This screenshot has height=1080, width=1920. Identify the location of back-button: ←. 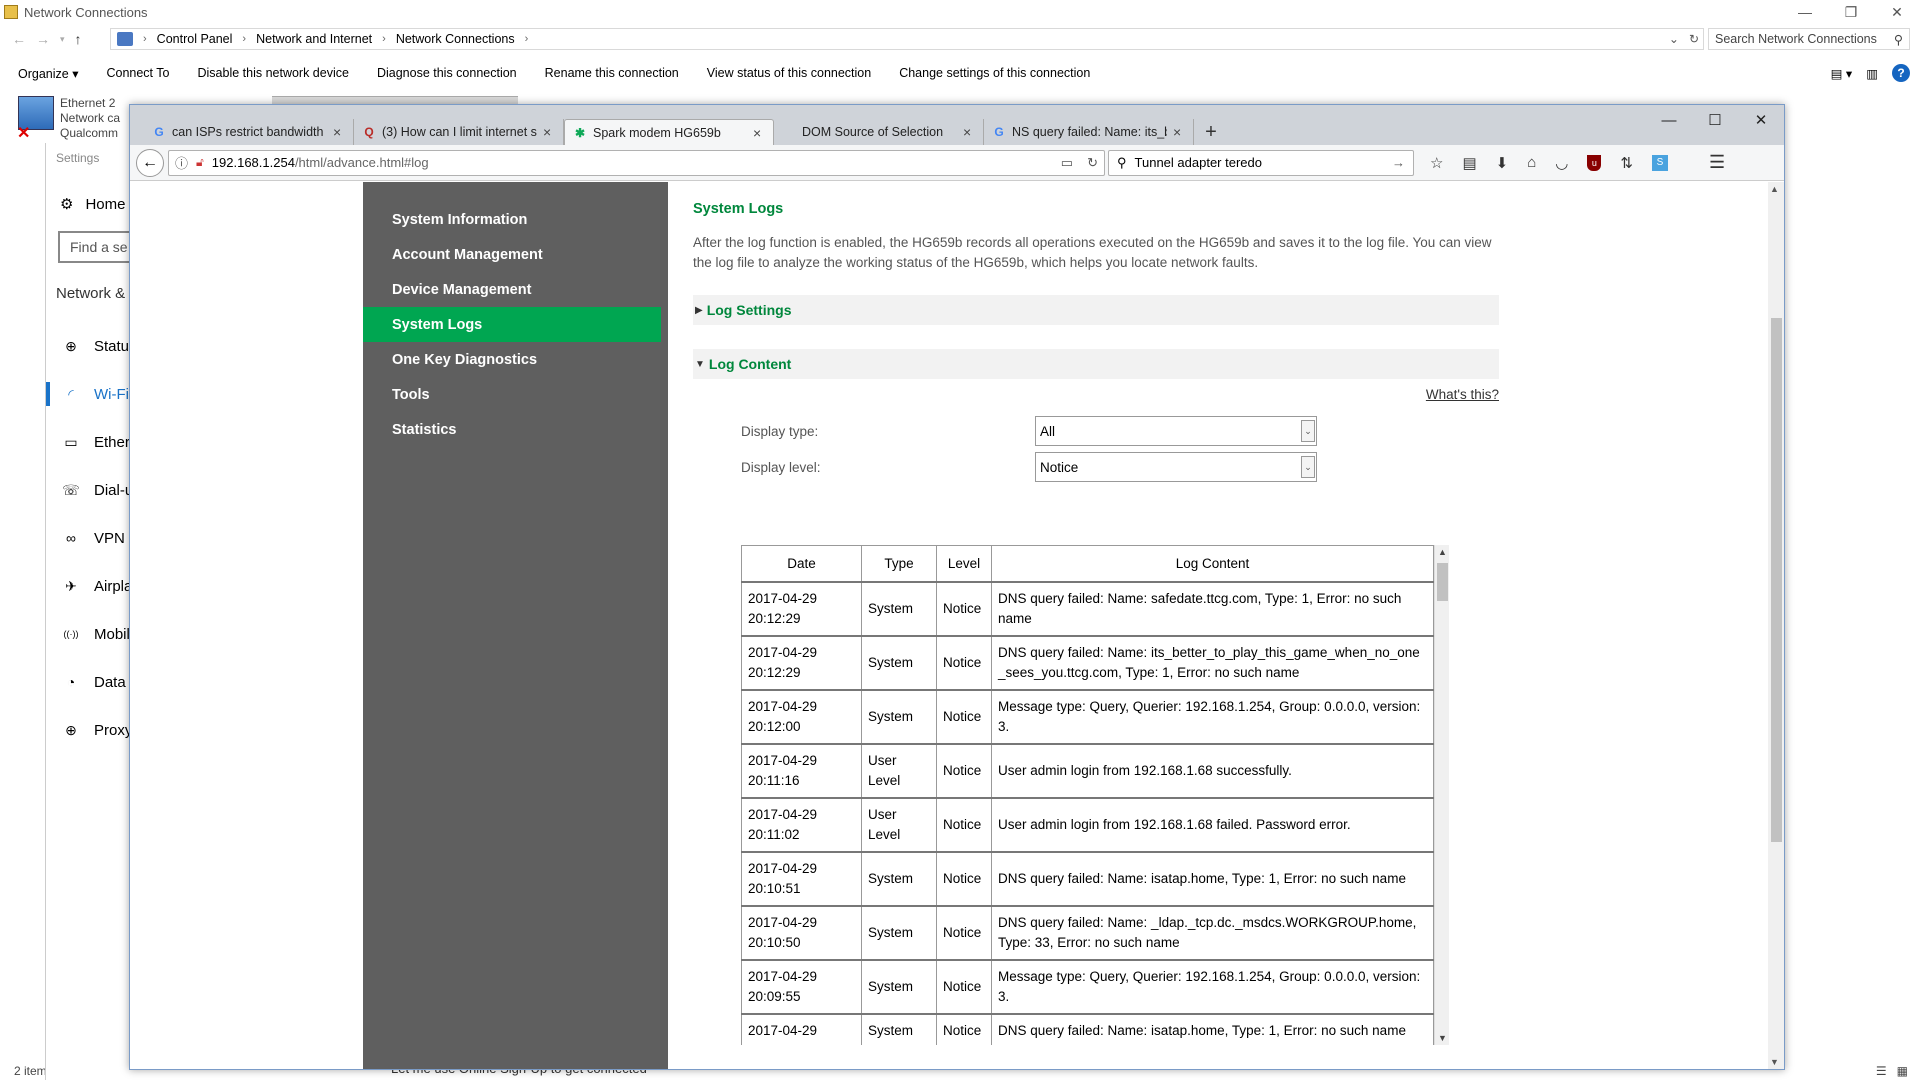
(150, 162).